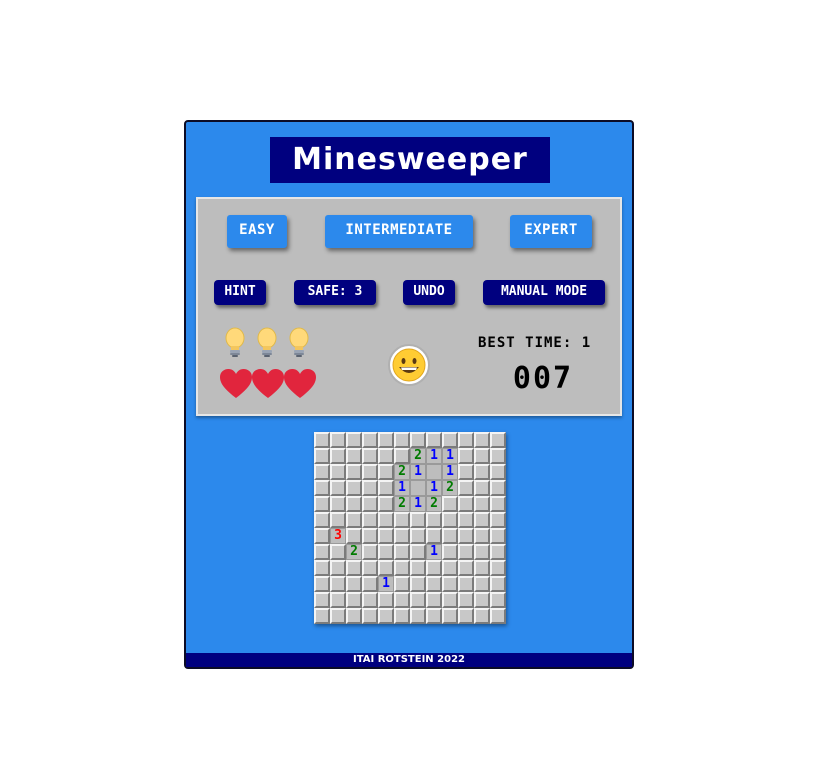  I want to click on minesweeper-board: 2112111122123211, so click(410, 528).